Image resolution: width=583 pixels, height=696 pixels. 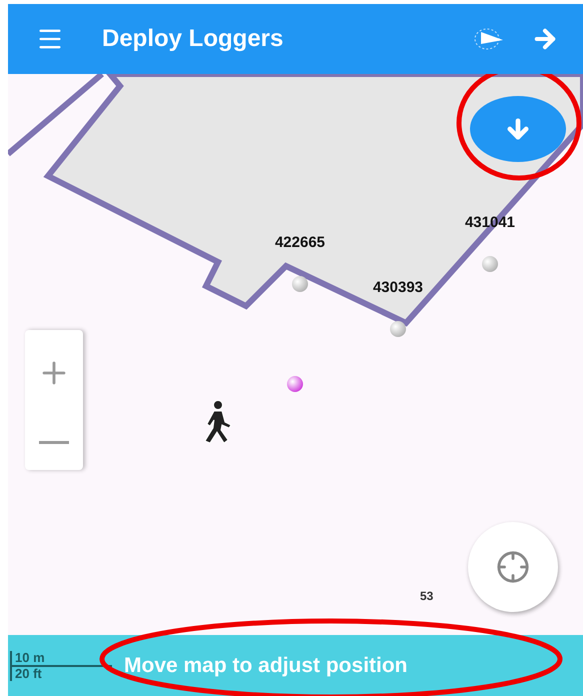 I want to click on status-message: Move map to adjust position, so click(x=266, y=666).